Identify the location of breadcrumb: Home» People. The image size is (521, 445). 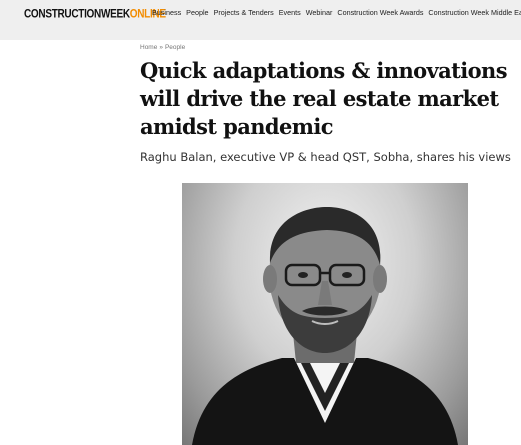
(162, 47).